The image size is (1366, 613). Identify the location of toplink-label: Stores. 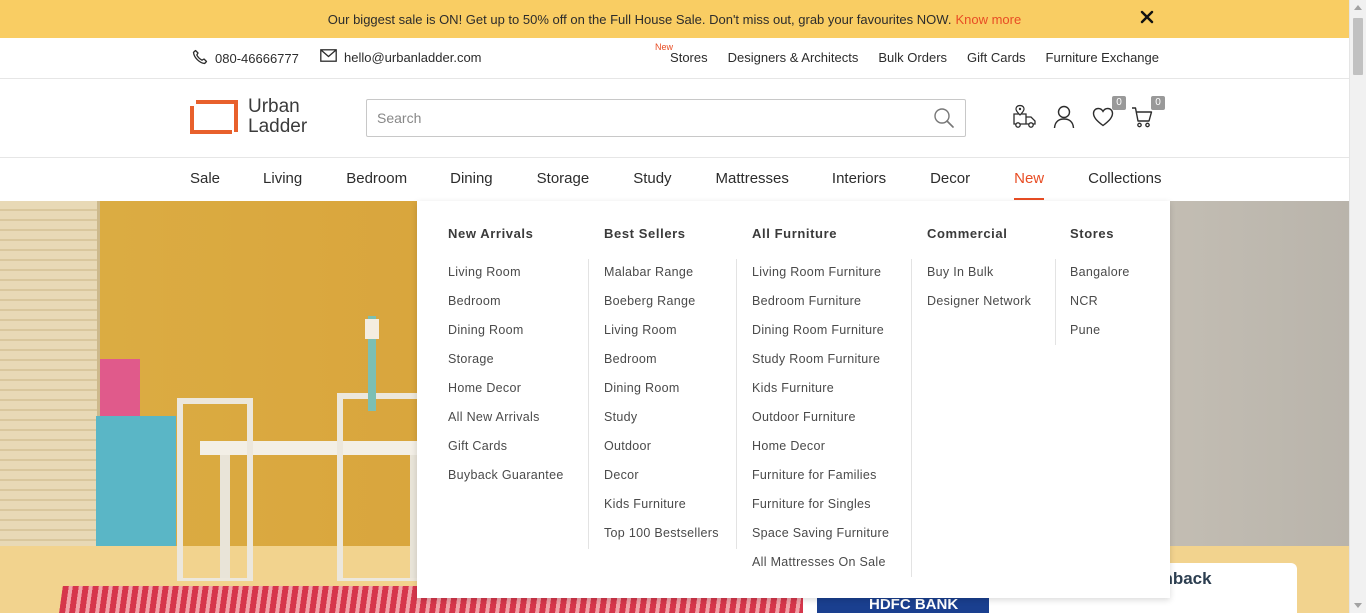
(689, 57).